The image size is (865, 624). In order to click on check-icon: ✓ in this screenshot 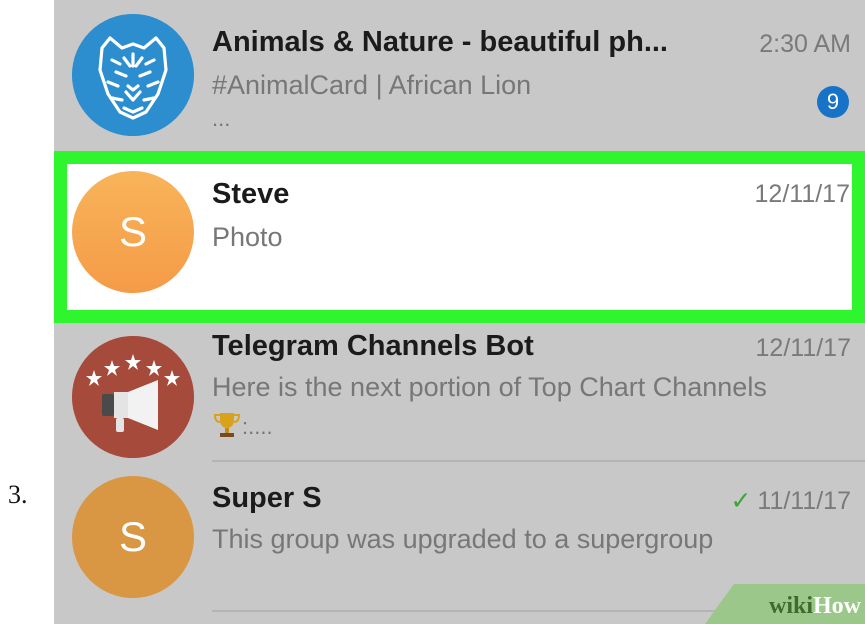, I will do `click(741, 501)`.